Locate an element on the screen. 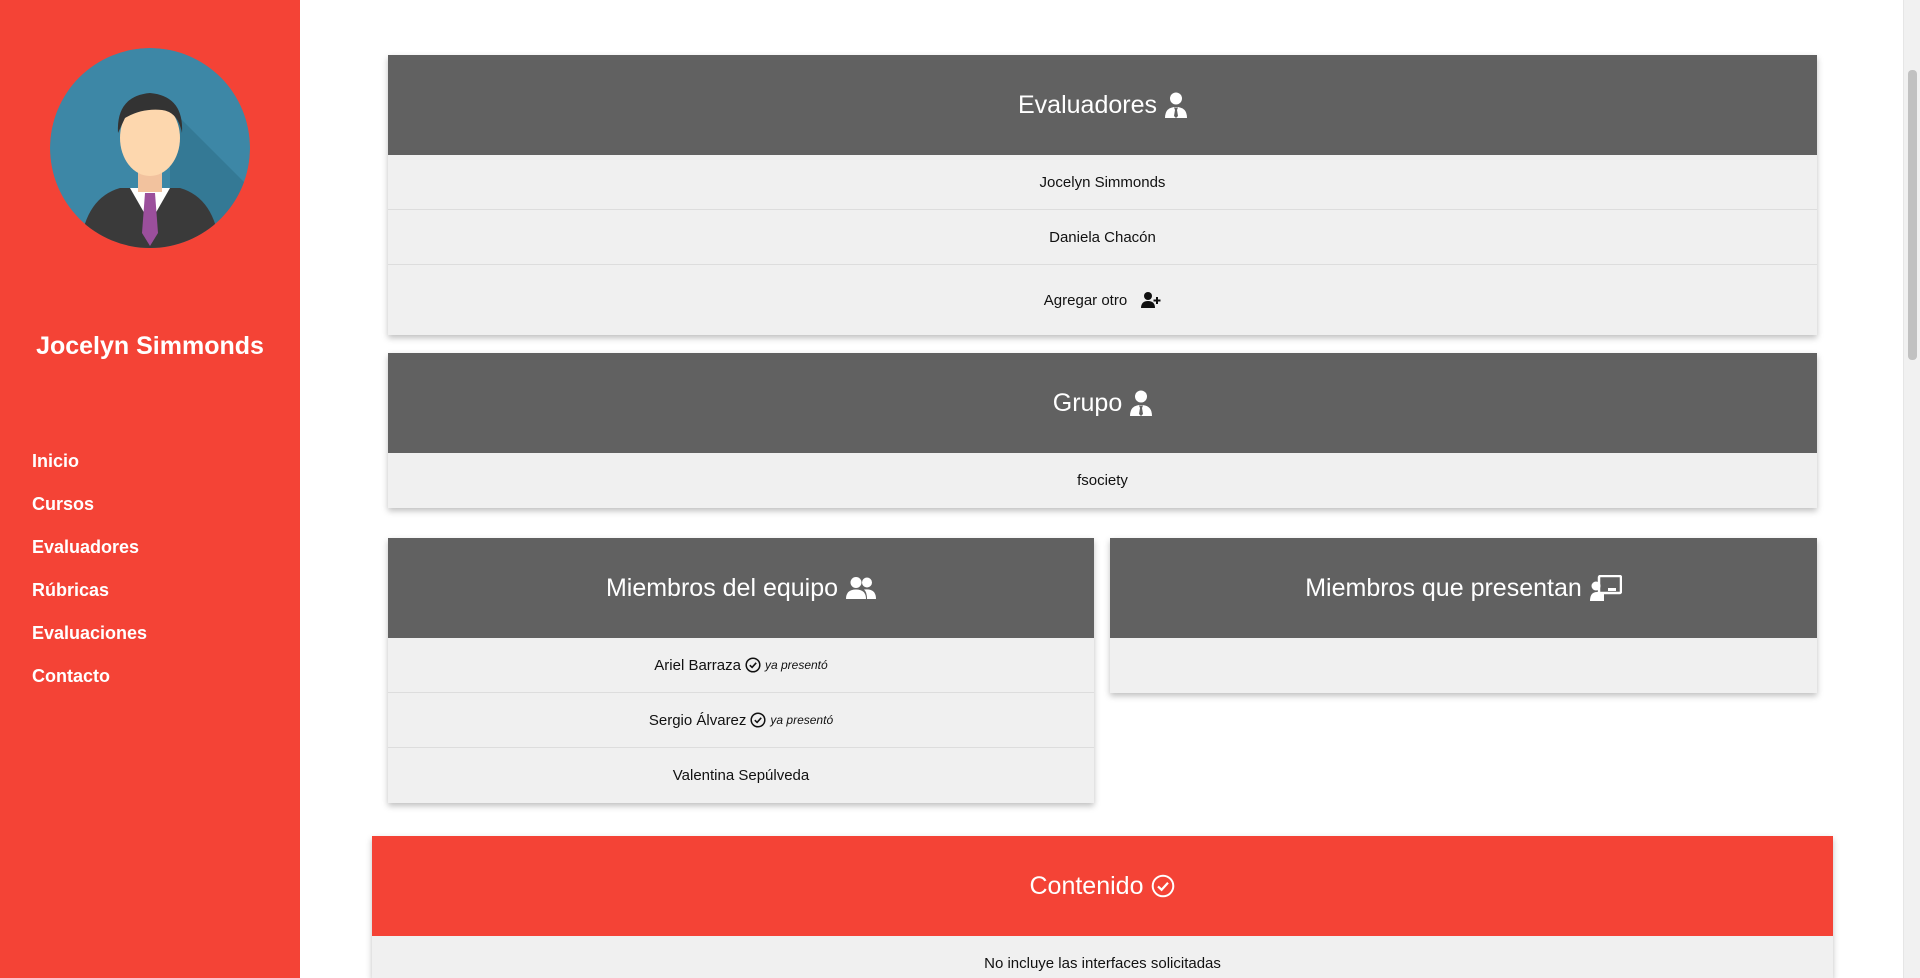 This screenshot has width=1920, height=978. evaluador-row: Daniela Chacón is located at coordinates (1102, 237).